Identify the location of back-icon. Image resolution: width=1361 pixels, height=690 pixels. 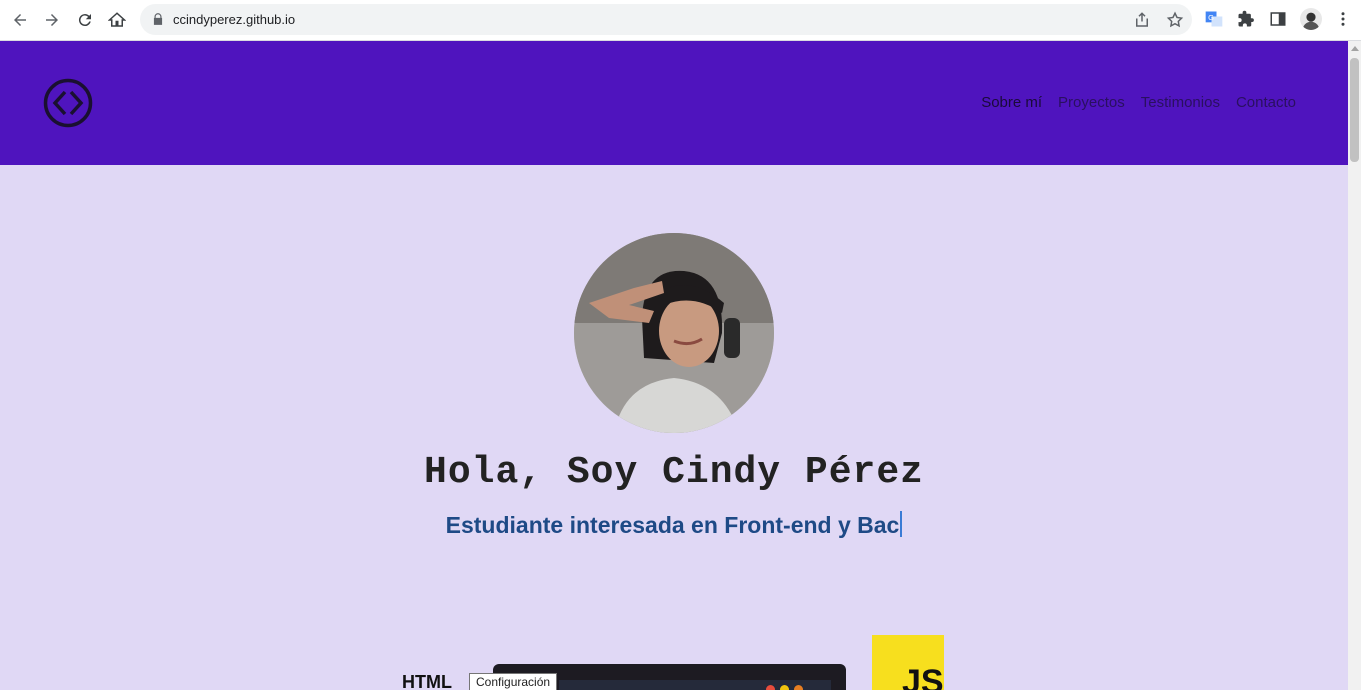
(20, 20).